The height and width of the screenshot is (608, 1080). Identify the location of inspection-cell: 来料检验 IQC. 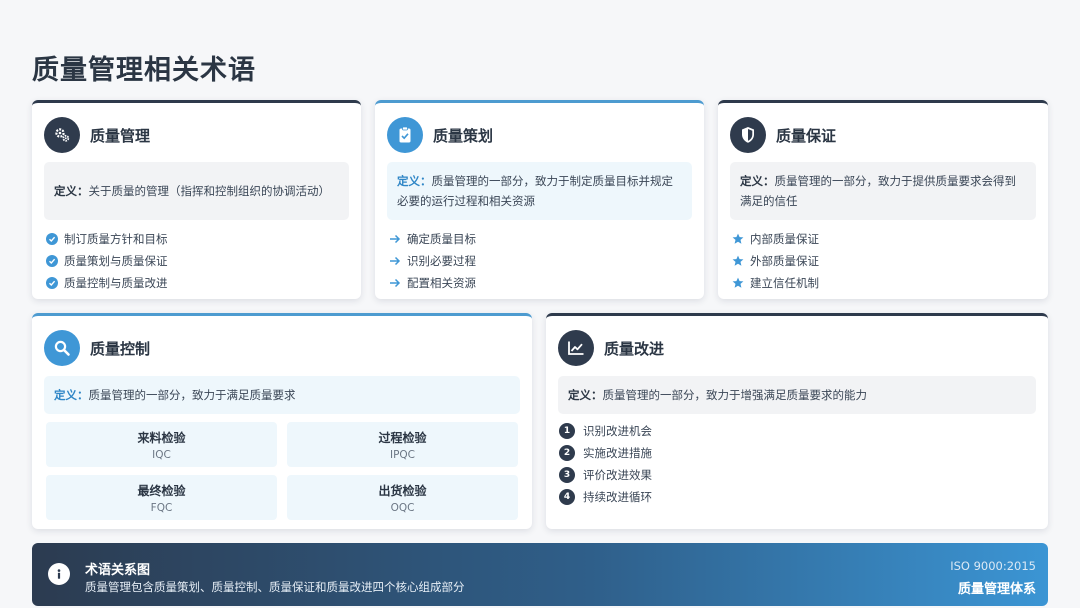
(161, 444).